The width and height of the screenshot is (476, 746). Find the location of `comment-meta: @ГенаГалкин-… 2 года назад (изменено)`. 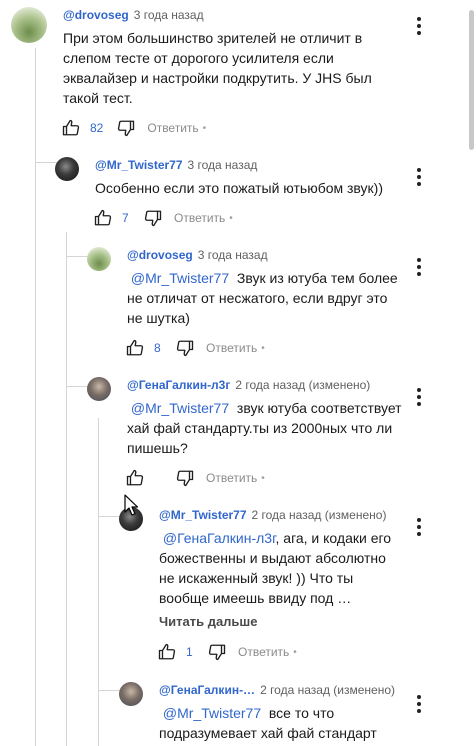

comment-meta: @ГенаГалкин-… 2 года назад (изменено) is located at coordinates (277, 690).